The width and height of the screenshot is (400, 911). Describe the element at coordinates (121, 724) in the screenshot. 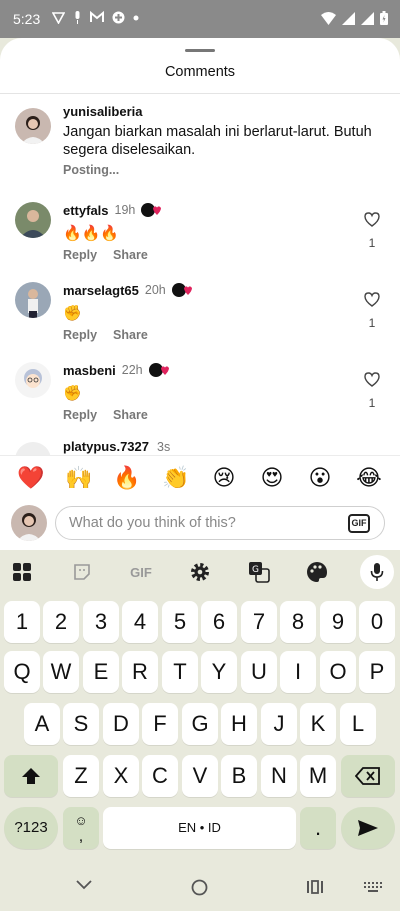

I see `key-d: D` at that location.